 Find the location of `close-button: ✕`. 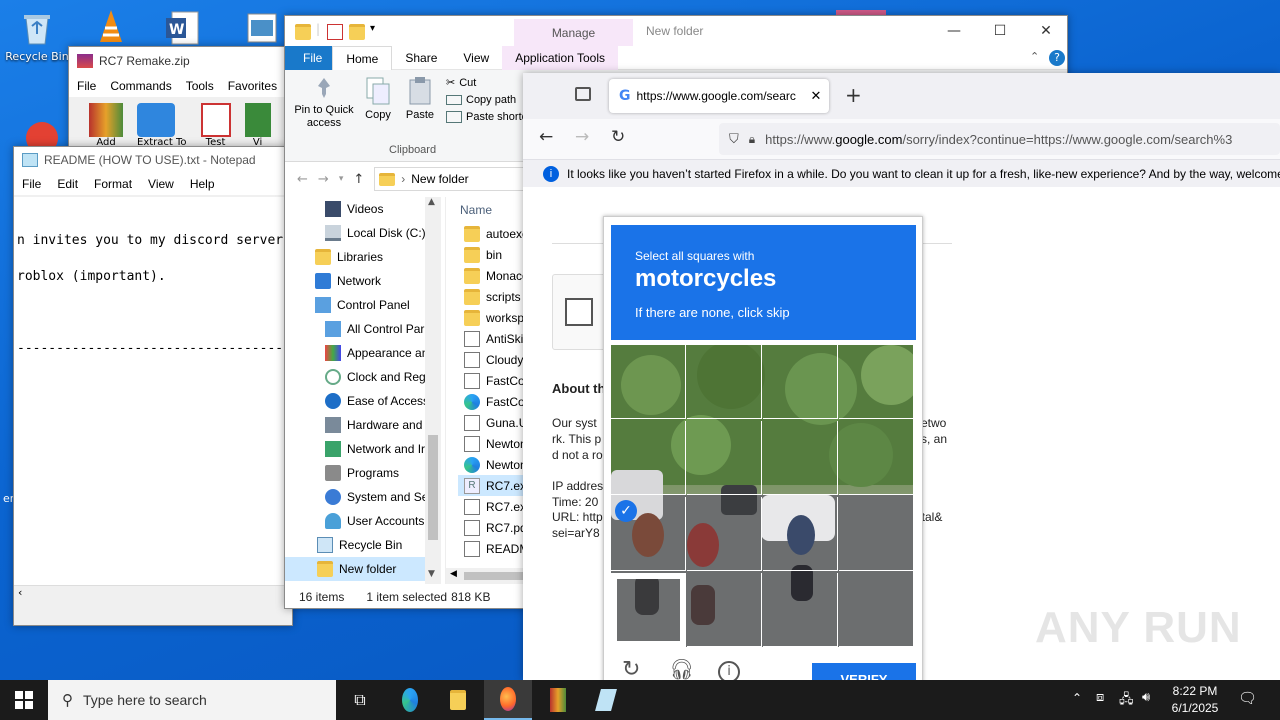

close-button: ✕ is located at coordinates (1045, 31).